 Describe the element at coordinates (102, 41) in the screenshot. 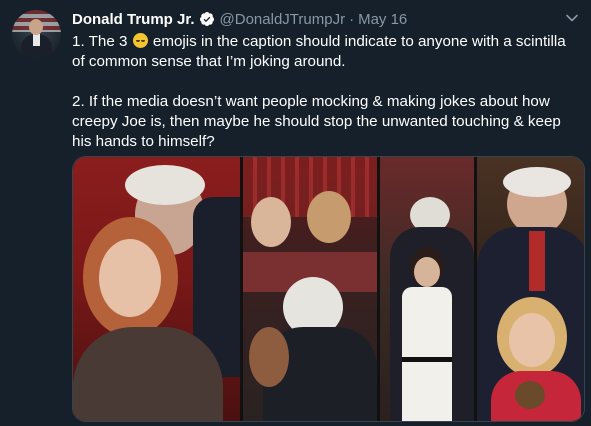

I see `paragraph-1-start: 1. The 3` at that location.